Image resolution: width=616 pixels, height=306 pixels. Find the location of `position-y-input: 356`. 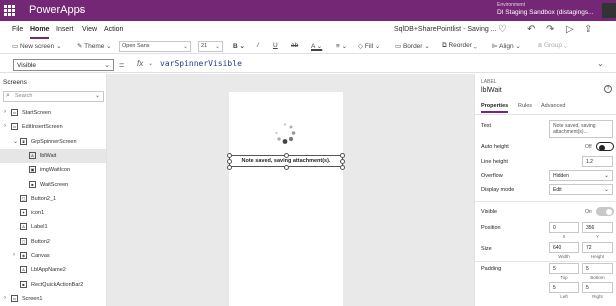

position-y-input: 356 is located at coordinates (597, 227).